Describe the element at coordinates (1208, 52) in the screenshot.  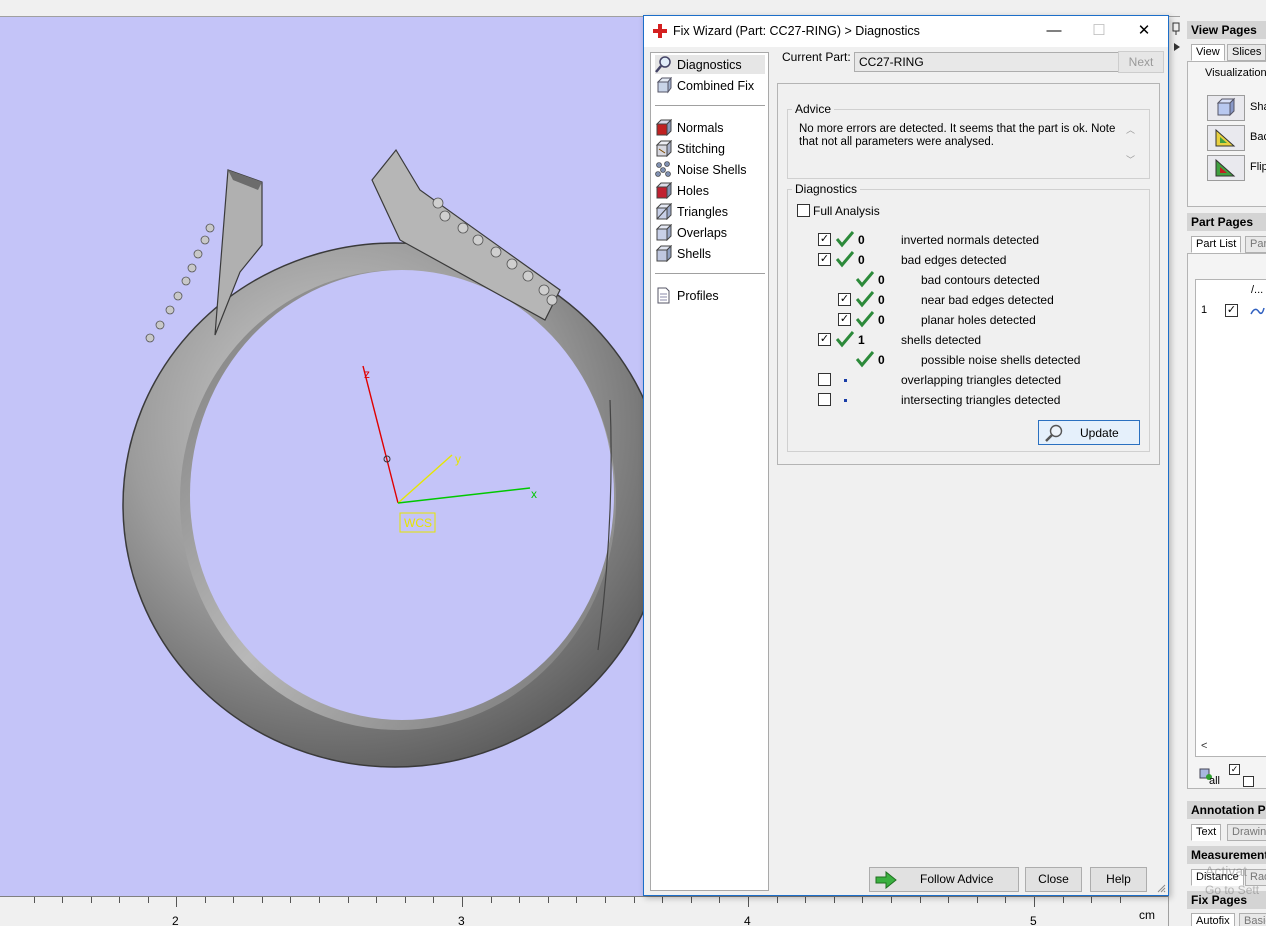
I see `tab-view: View` at that location.